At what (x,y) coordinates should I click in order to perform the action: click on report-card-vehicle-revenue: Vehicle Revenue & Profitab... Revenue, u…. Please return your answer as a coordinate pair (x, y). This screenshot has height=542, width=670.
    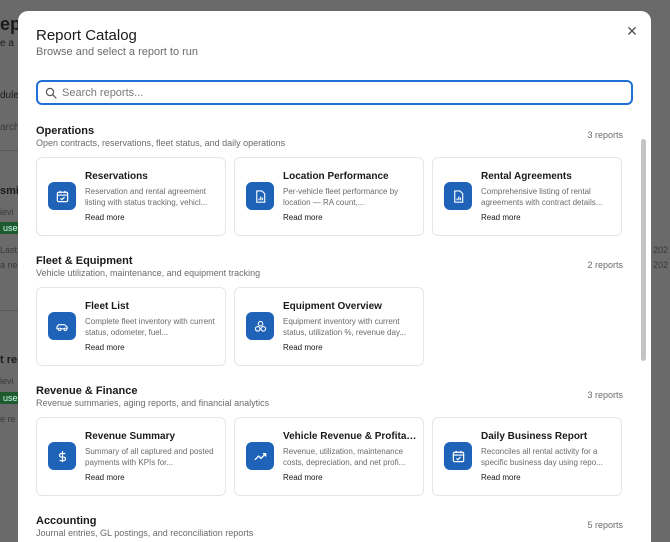
    Looking at the image, I should click on (329, 456).